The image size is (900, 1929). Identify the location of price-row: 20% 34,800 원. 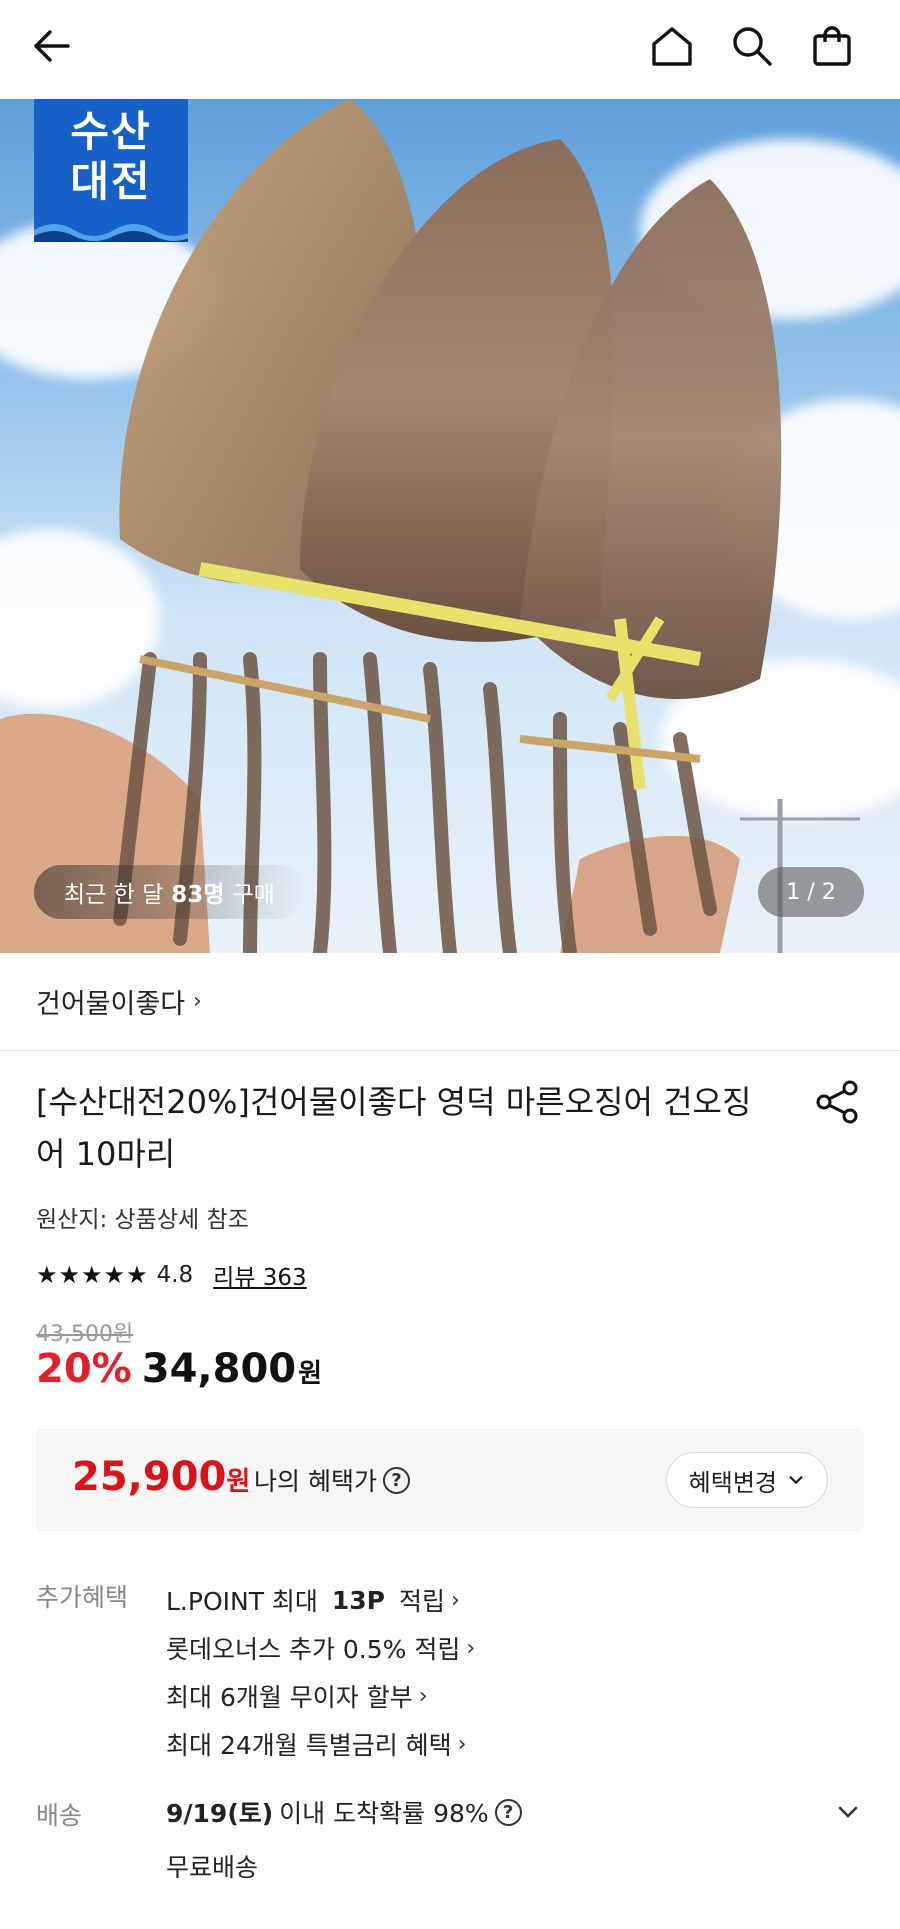
(179, 1369).